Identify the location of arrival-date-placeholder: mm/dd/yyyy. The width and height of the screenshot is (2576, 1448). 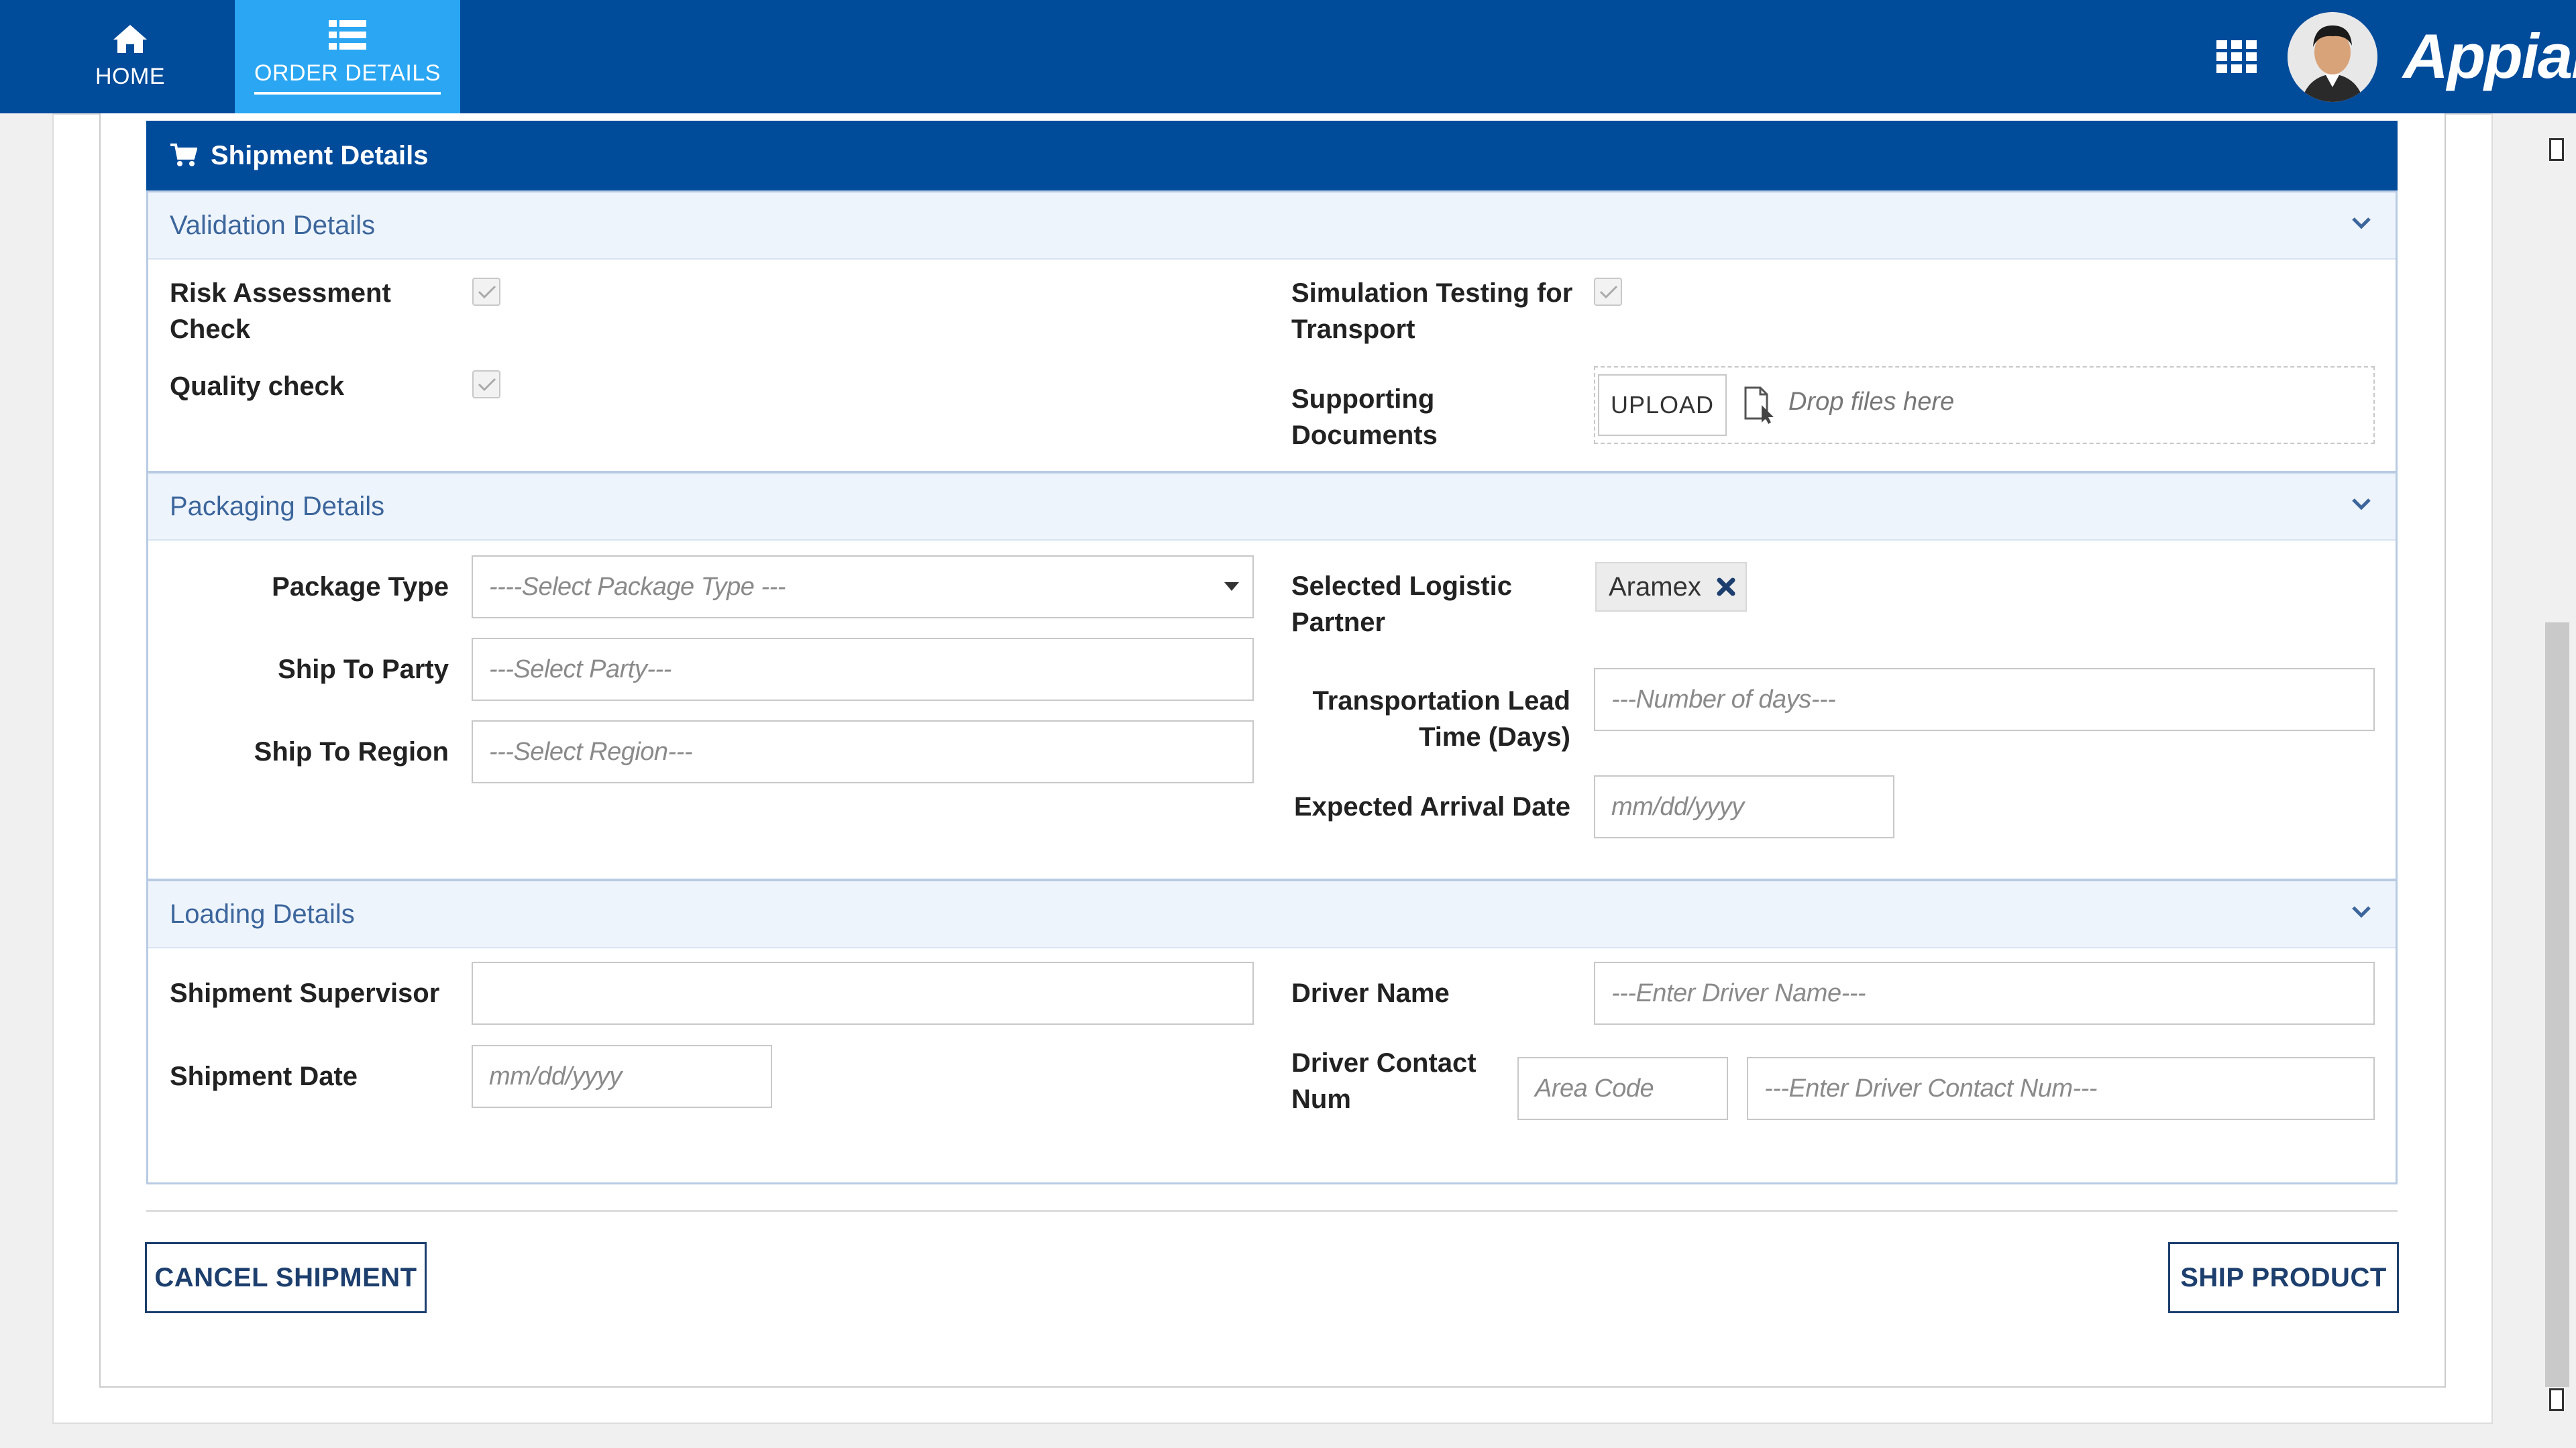
(1677, 806).